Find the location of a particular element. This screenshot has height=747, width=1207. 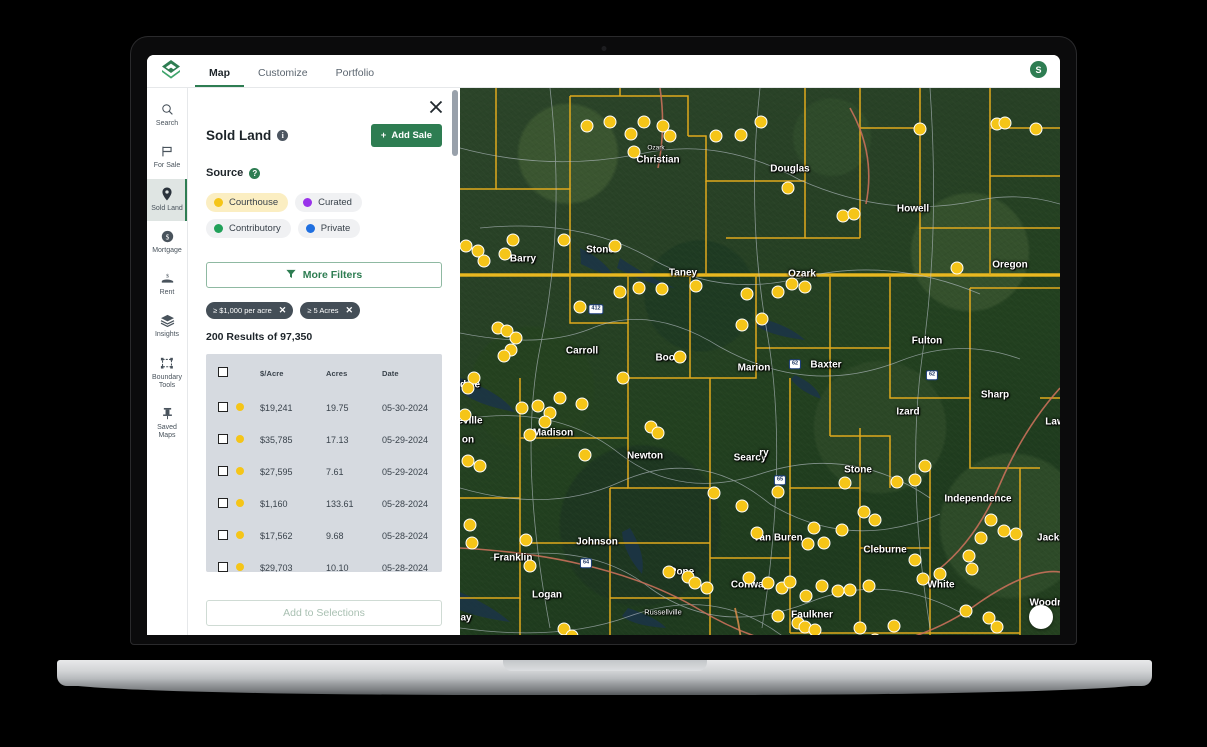

source-chip-courthouse: Courthouse is located at coordinates (247, 202).